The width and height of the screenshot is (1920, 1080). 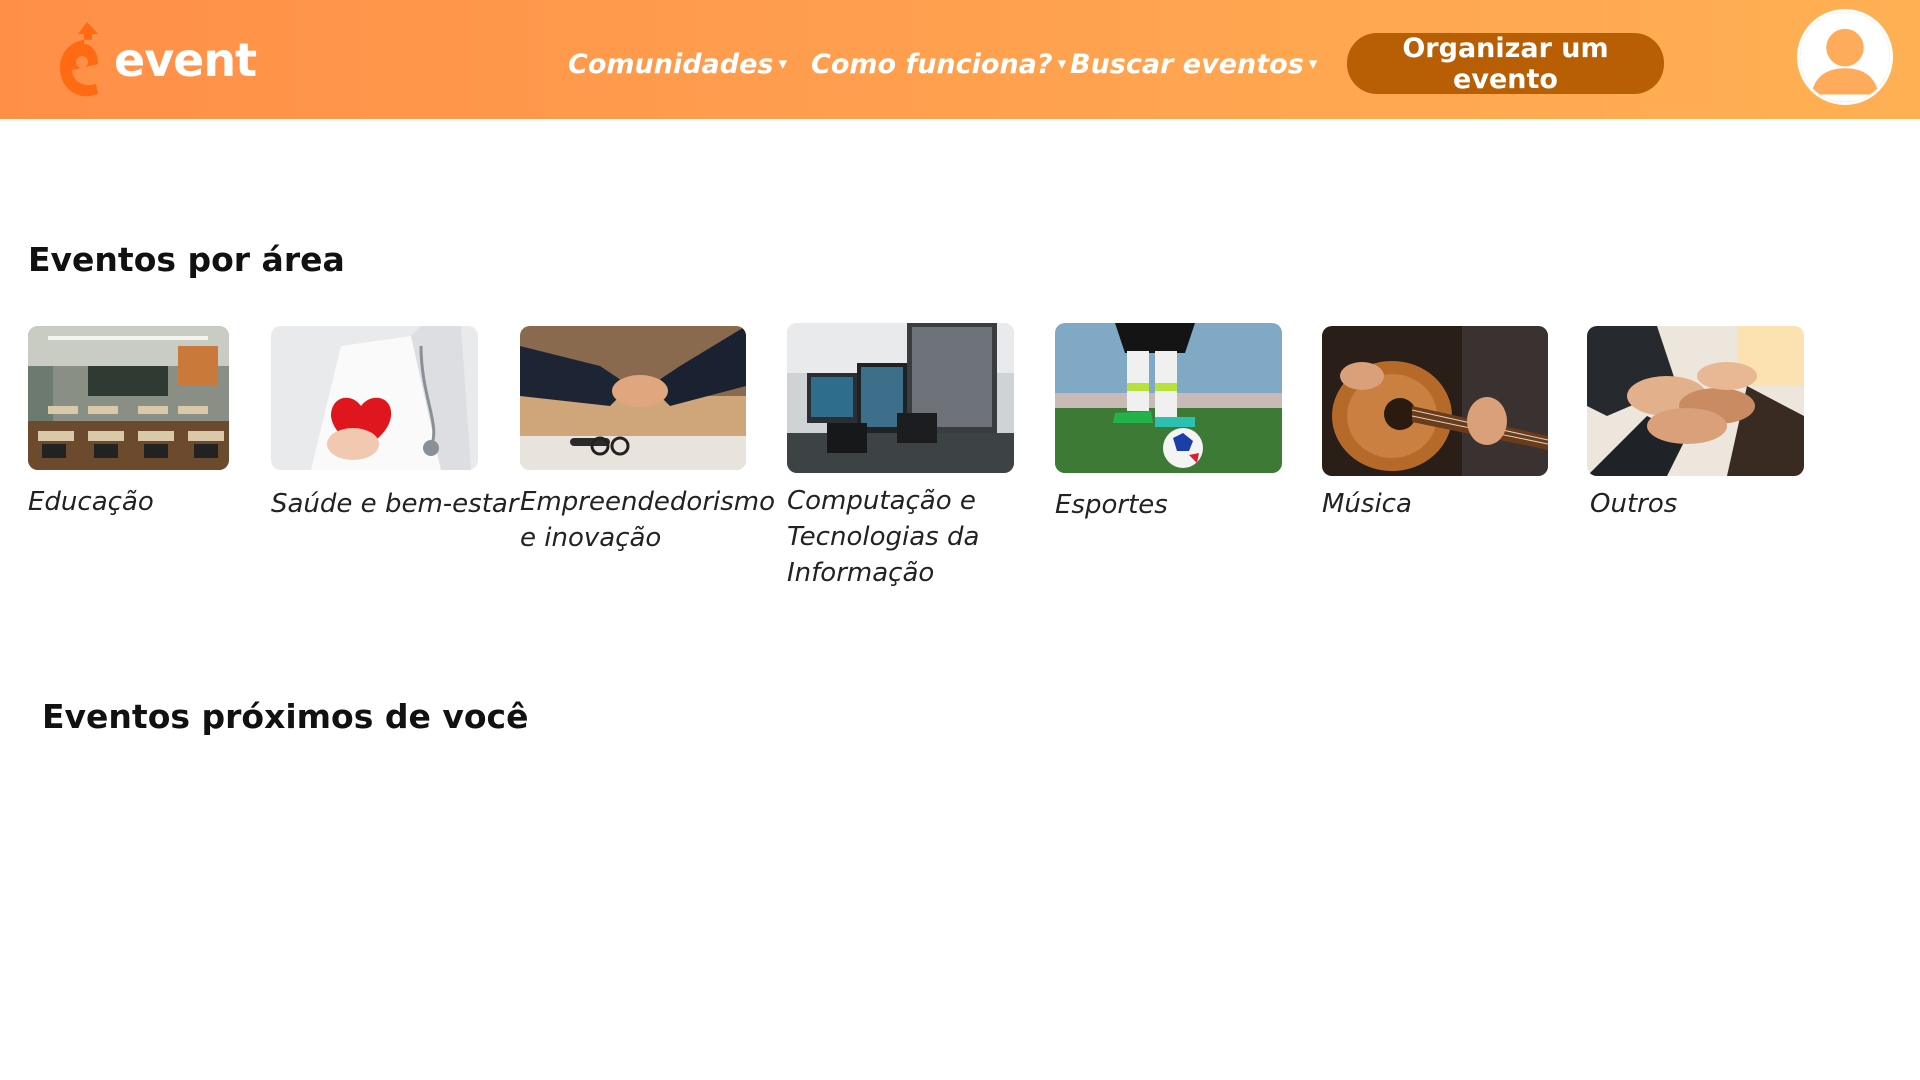 I want to click on nav-como-funciona-label: Como funciona?, so click(x=932, y=64).